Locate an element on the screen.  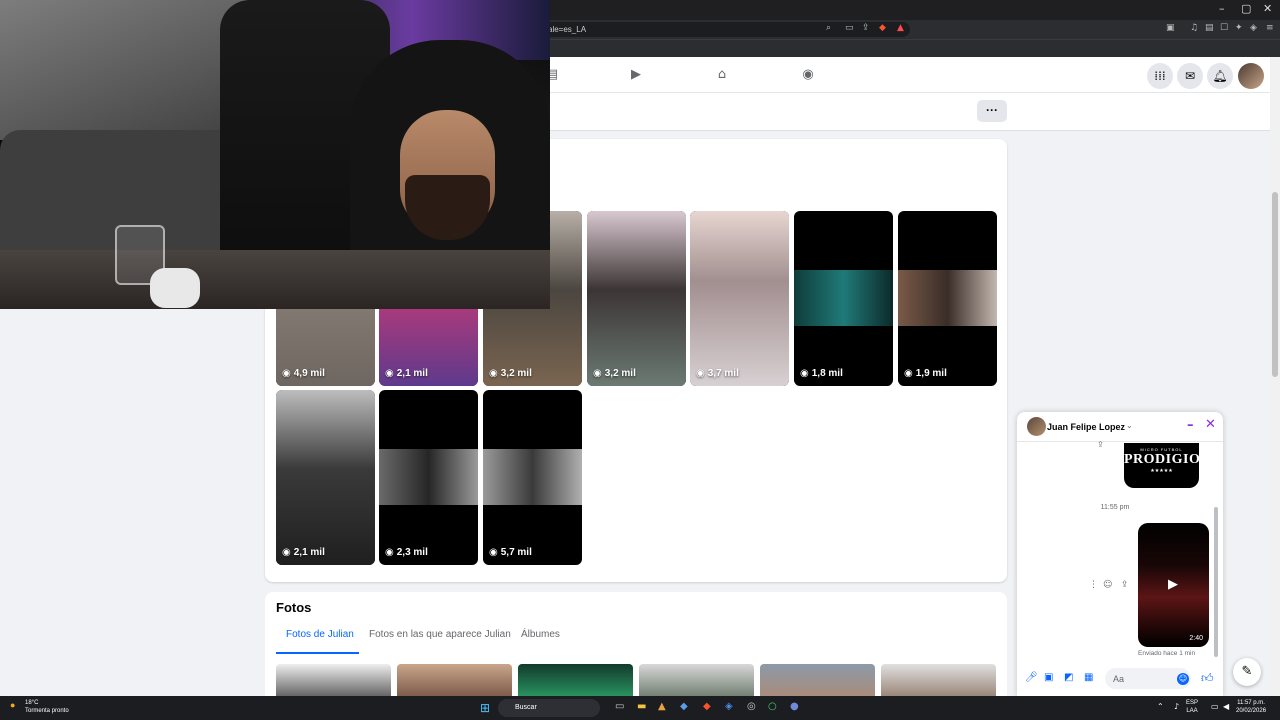
more-actions-icon: ⋮ is located at coordinates (1093, 585).